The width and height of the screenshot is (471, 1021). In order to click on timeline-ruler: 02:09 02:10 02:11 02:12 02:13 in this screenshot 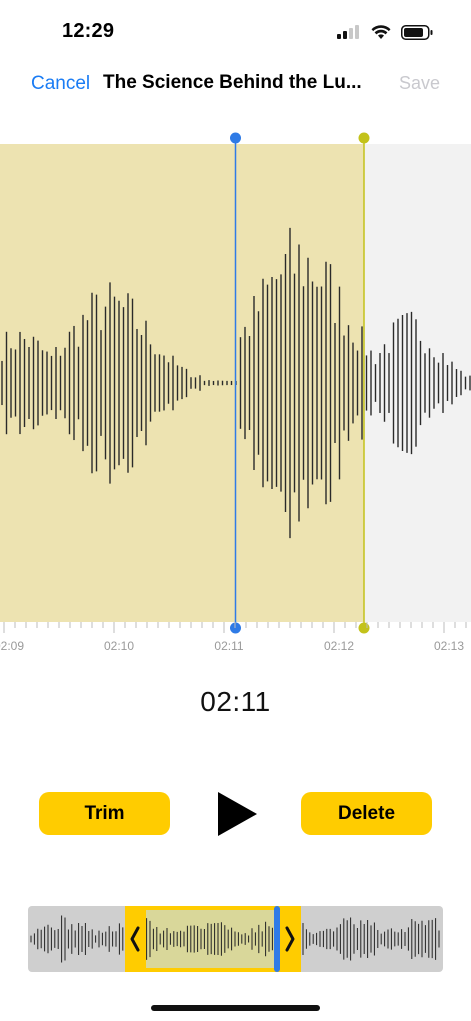, I will do `click(235, 642)`.